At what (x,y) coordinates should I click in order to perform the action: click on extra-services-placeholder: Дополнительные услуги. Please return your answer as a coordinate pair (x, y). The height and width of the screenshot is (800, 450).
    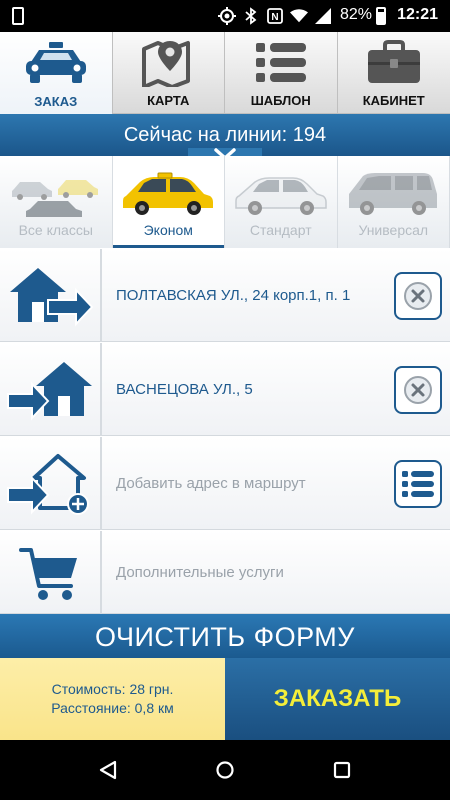
    Looking at the image, I should click on (200, 572).